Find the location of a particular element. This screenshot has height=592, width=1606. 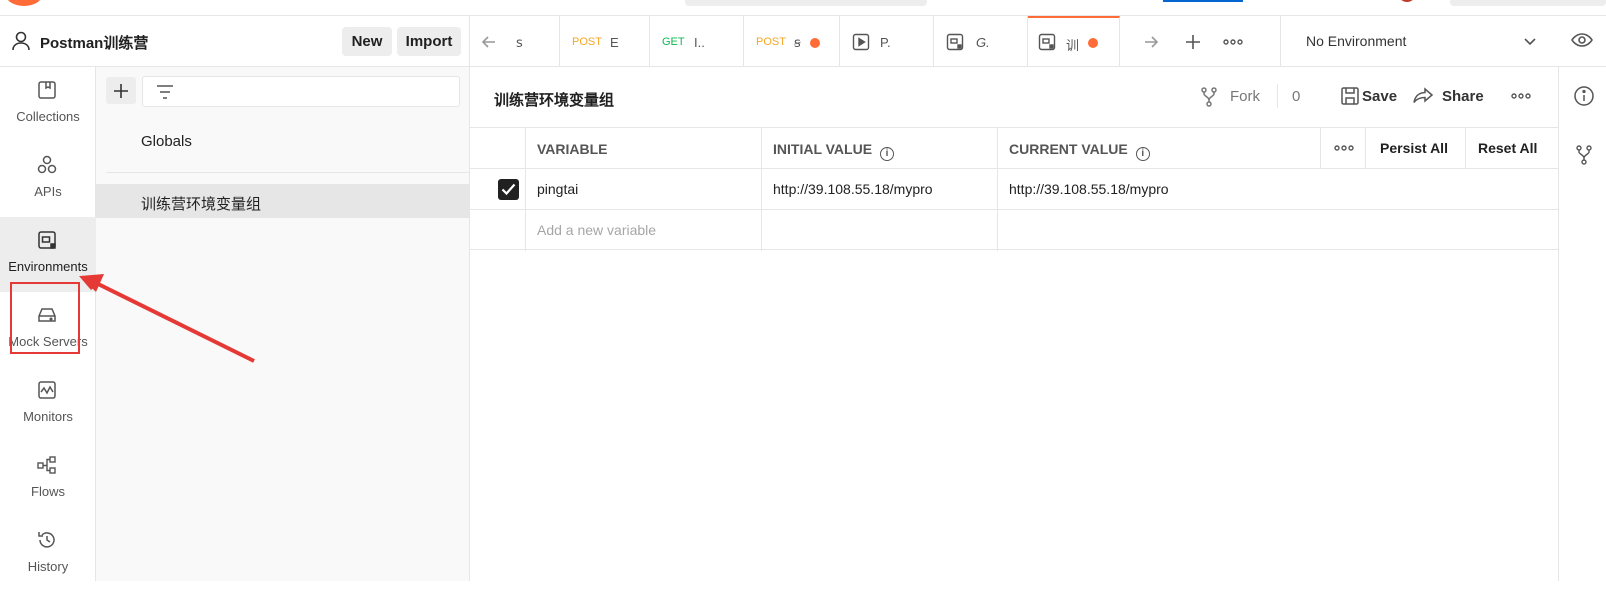

nav-flows: Flows is located at coordinates (48, 479).